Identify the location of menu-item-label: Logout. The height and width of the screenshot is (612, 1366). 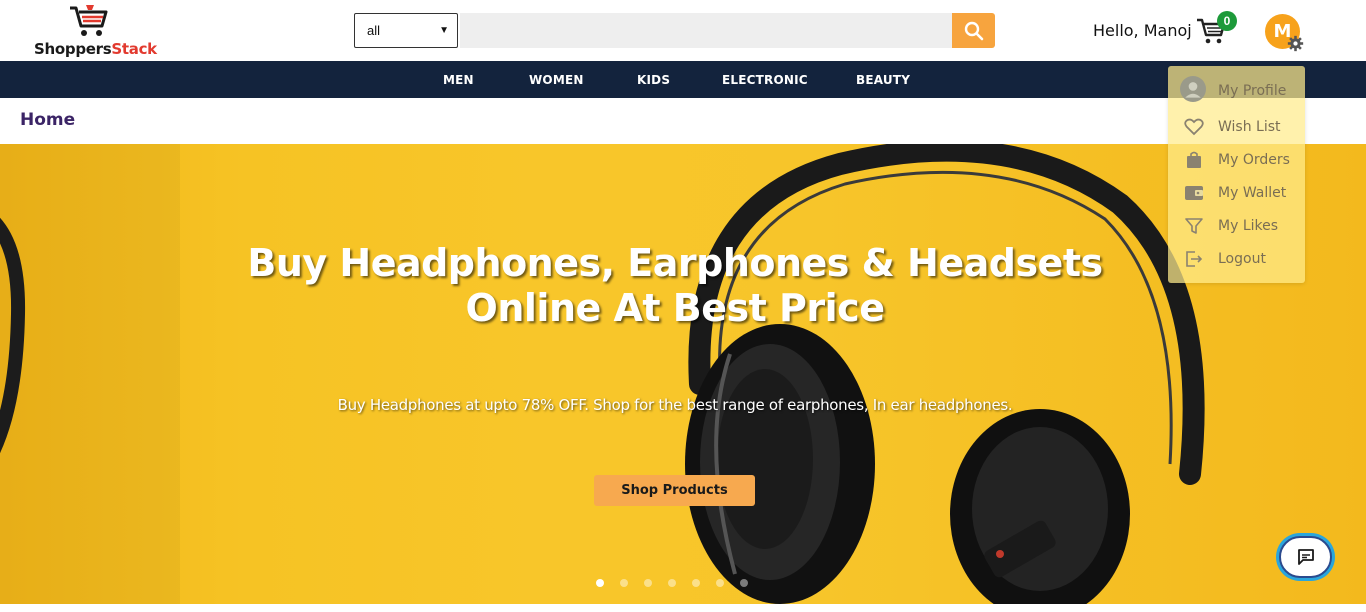
(1242, 259).